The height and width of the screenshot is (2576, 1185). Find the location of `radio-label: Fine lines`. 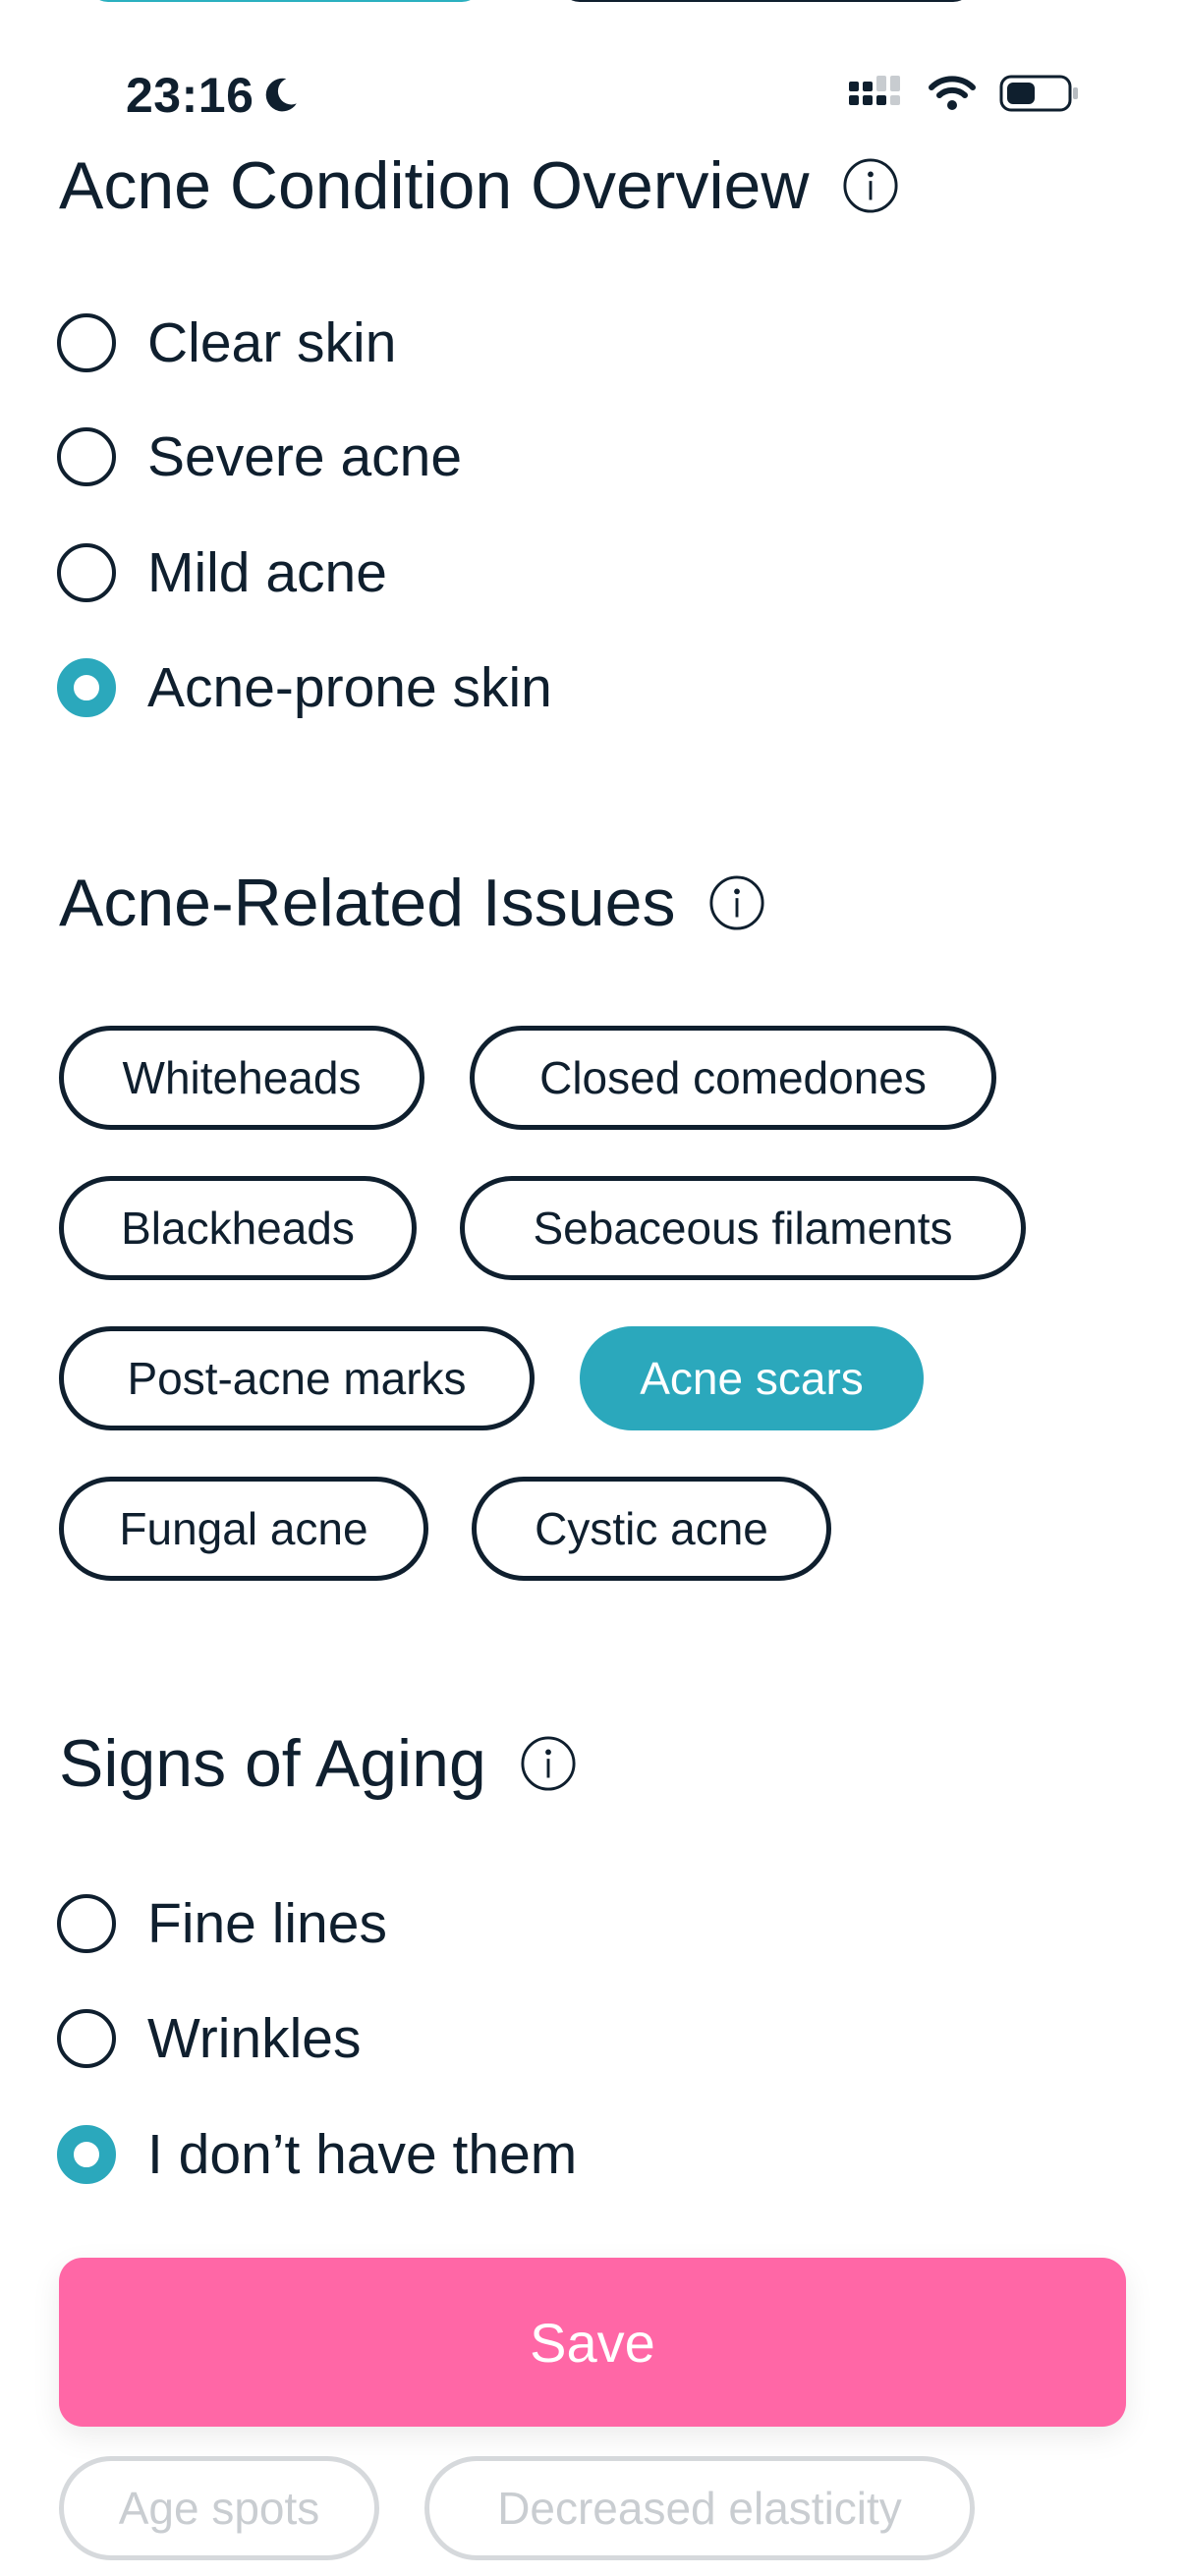

radio-label: Fine lines is located at coordinates (267, 1923).